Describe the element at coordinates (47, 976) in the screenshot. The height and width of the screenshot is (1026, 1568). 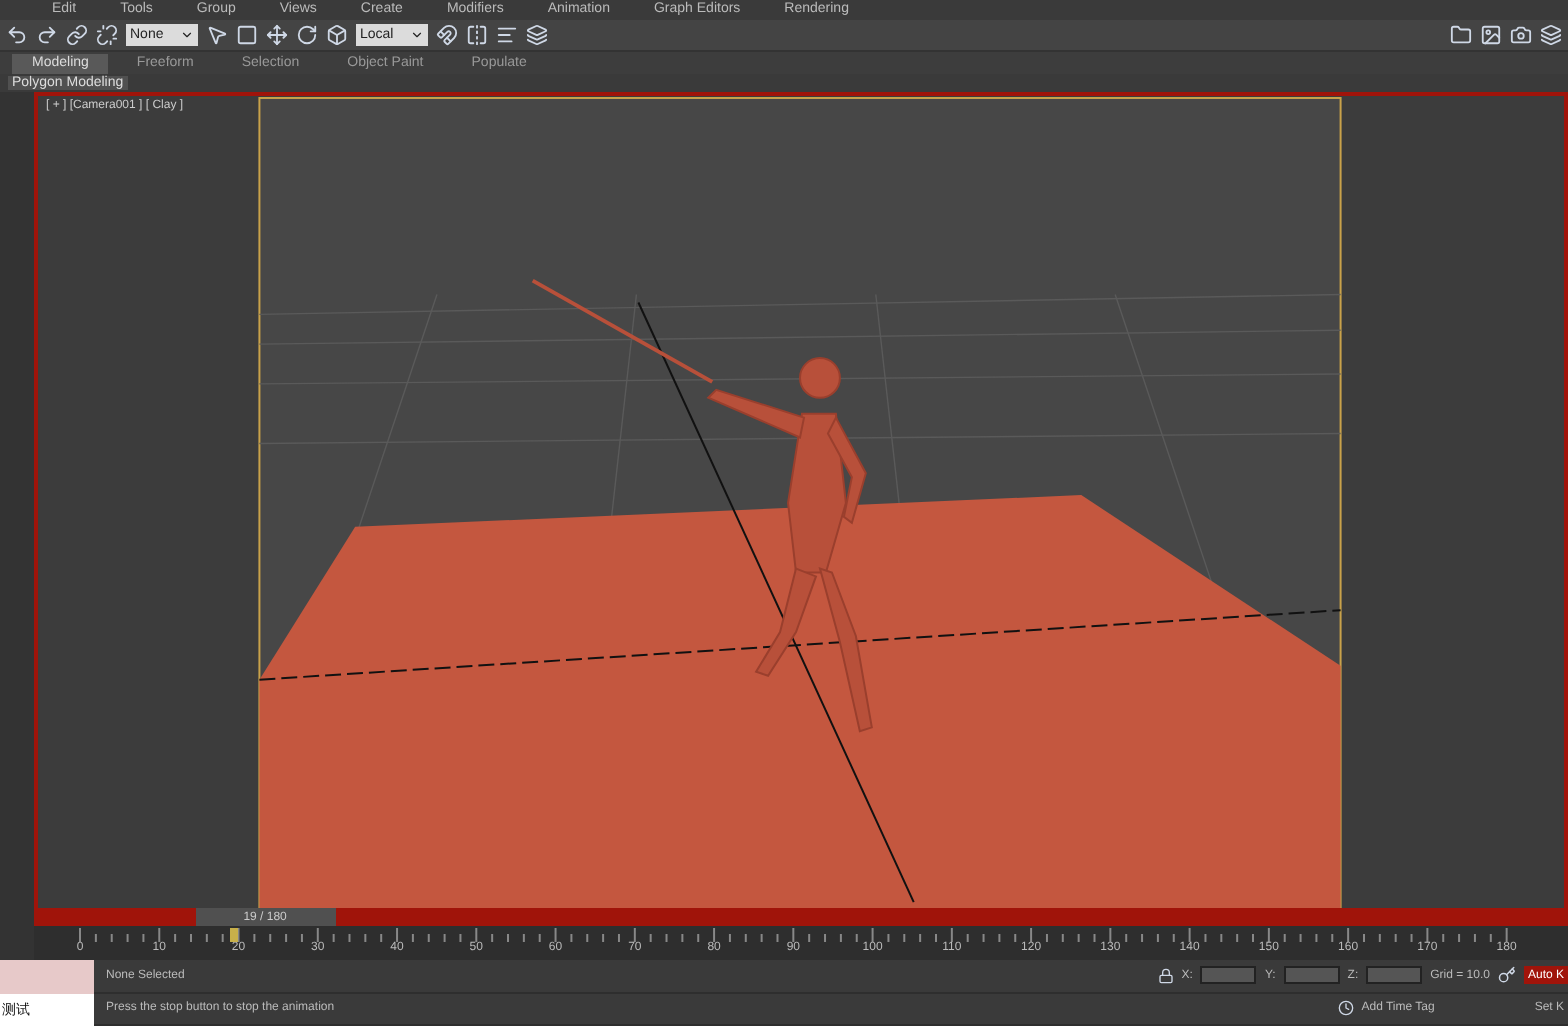
I see `script-listener-input` at that location.